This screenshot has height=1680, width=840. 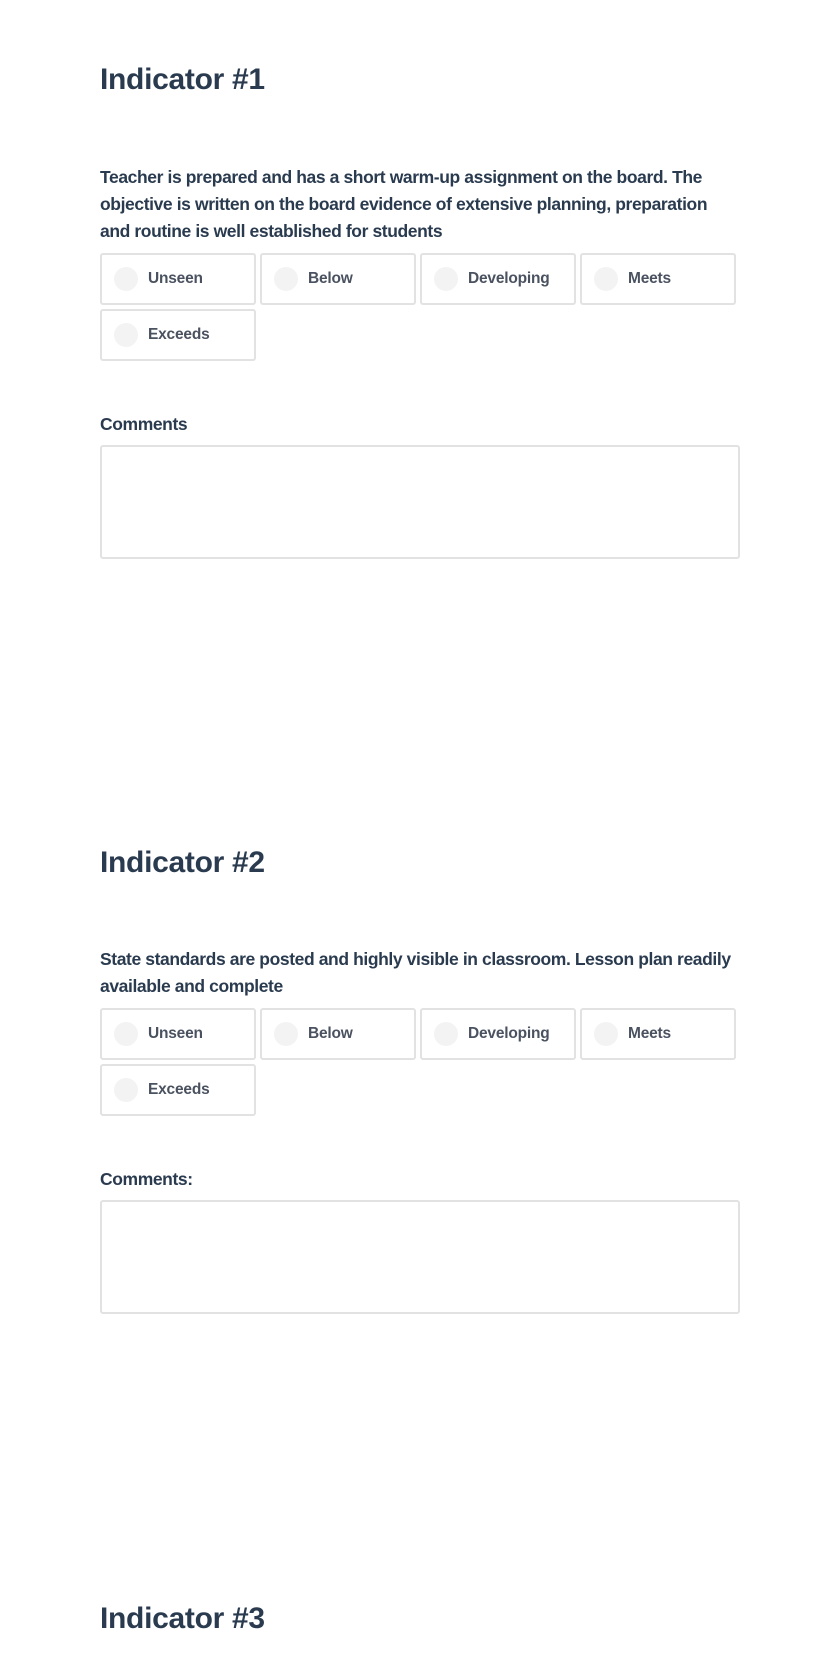 What do you see at coordinates (182, 862) in the screenshot?
I see `indicator-title: Indicator #2` at bounding box center [182, 862].